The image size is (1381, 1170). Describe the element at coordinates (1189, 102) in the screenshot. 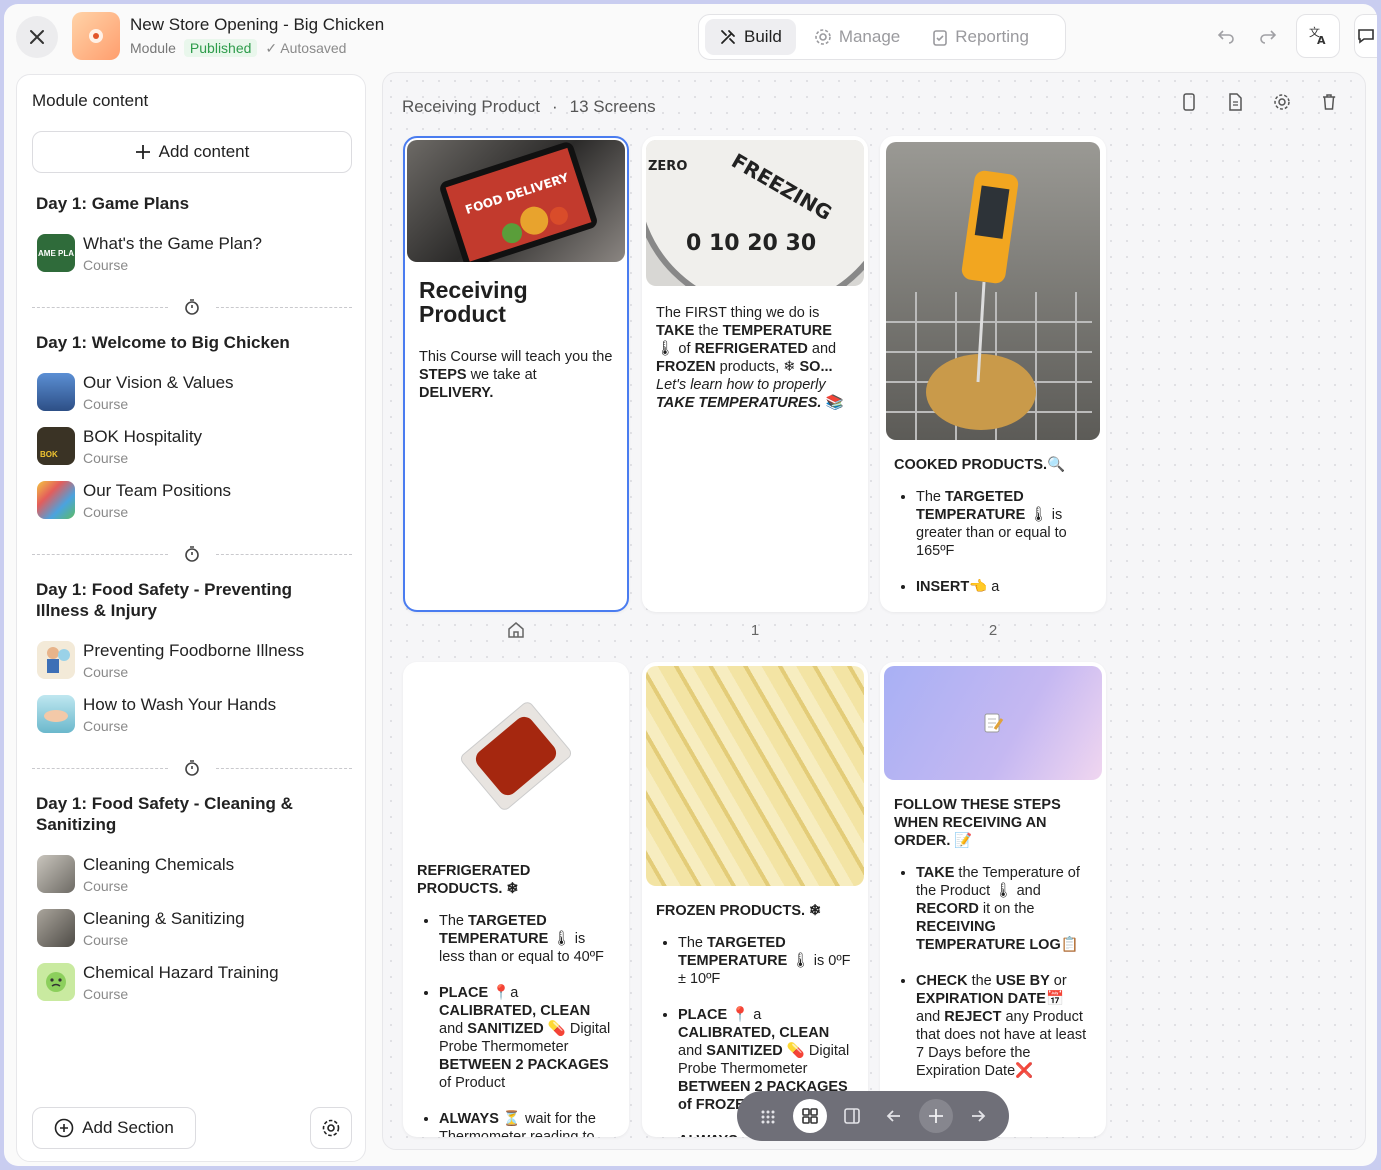

I see `phone-icon` at that location.